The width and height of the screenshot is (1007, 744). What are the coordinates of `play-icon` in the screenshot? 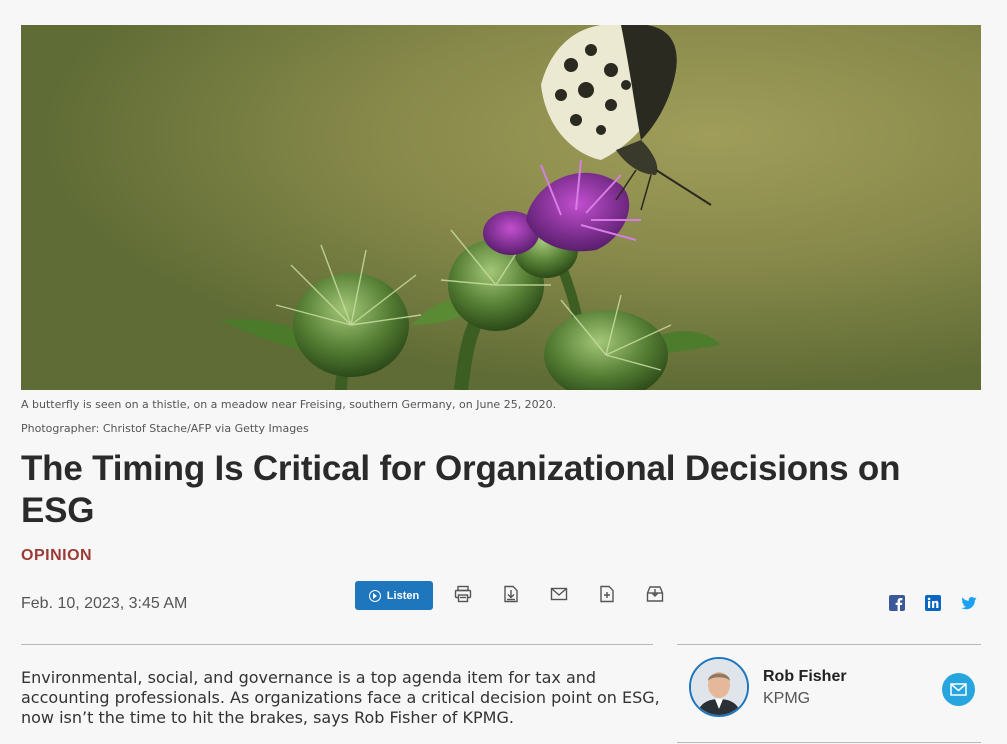 It's located at (374, 595).